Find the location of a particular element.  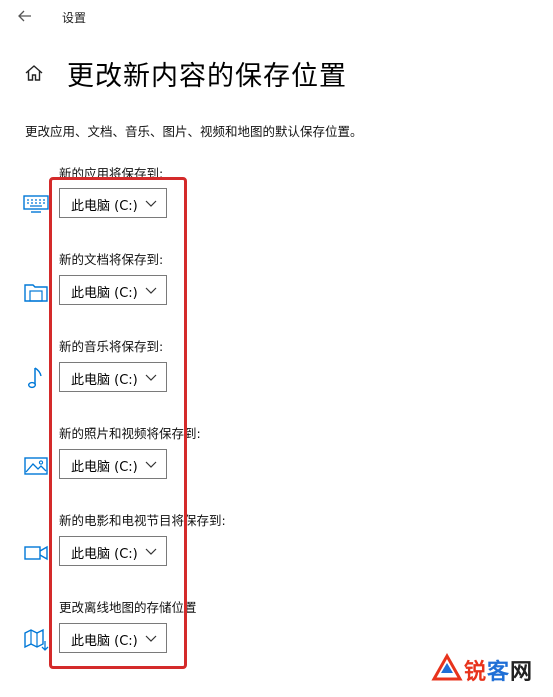

picture-icon is located at coordinates (36, 466).